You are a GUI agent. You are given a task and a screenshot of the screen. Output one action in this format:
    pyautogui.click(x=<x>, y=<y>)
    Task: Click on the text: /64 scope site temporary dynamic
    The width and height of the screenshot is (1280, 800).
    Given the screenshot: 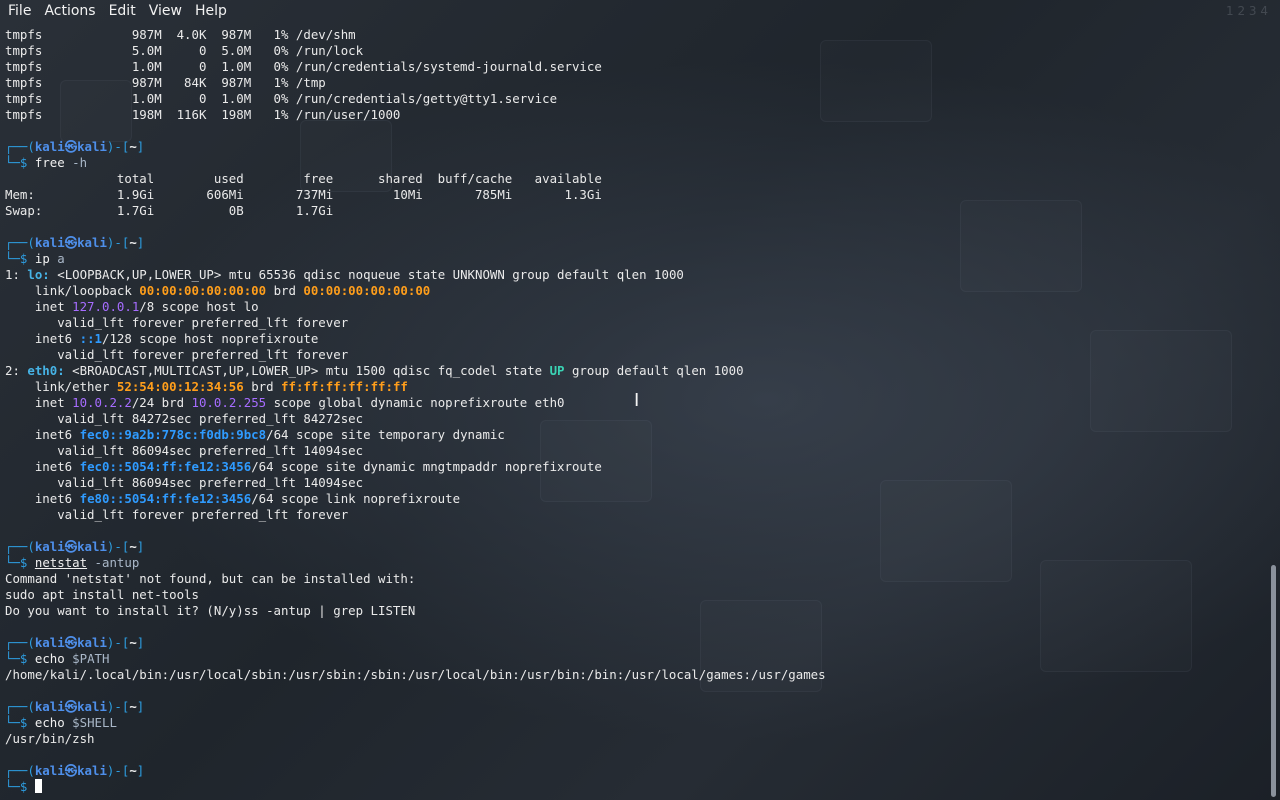 What is the action you would take?
    pyautogui.click(x=385, y=434)
    